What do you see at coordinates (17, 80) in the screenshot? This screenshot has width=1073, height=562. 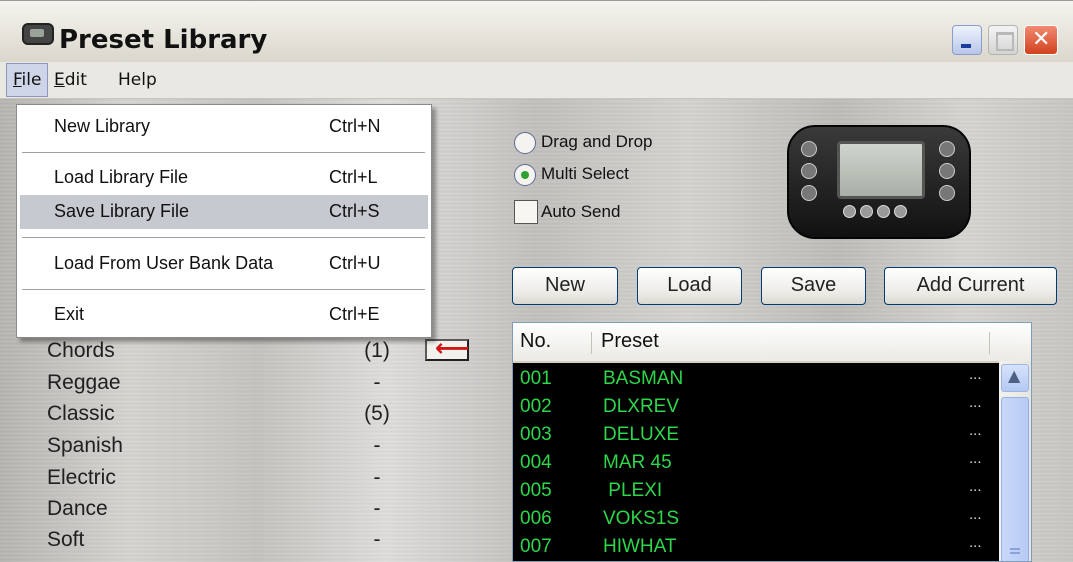 I see `menu-file-accel: F` at bounding box center [17, 80].